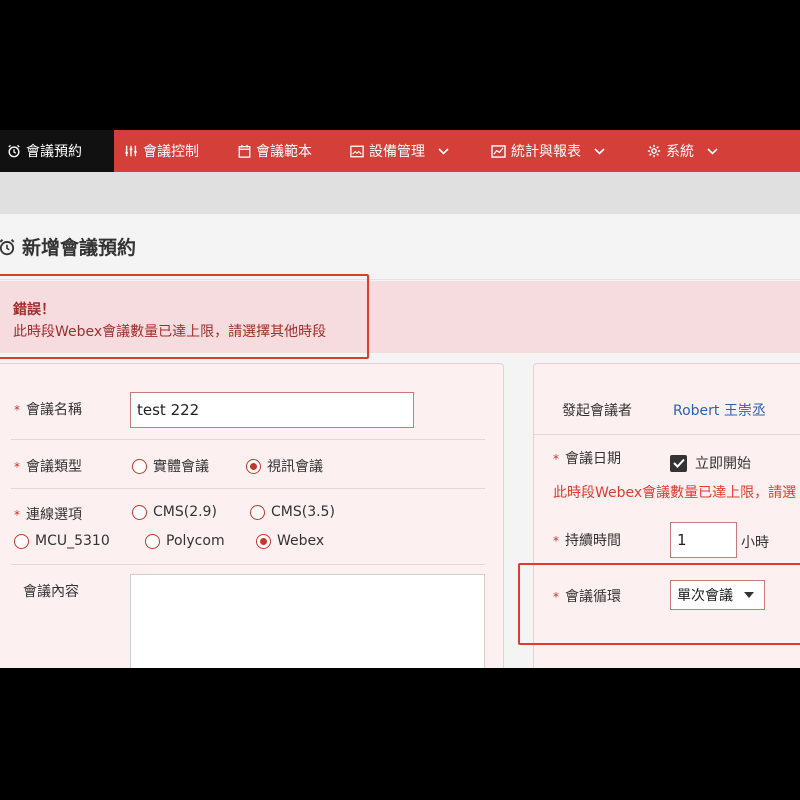  Describe the element at coordinates (703, 540) in the screenshot. I see `duration-input: 1` at that location.